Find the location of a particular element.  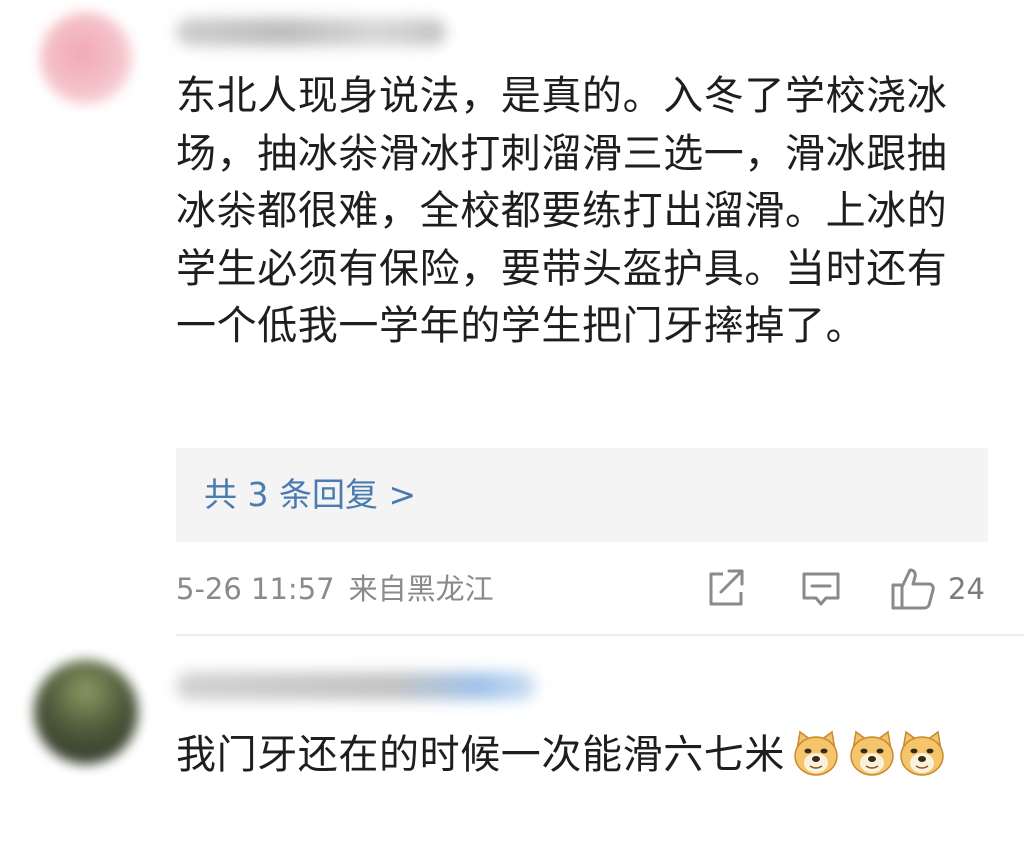

comment-icon is located at coordinates (821, 590).